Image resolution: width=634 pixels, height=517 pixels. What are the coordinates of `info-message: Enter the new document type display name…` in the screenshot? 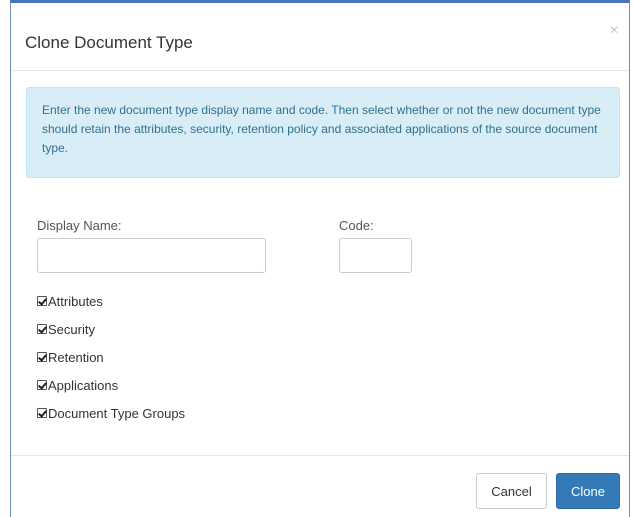 It's located at (321, 129).